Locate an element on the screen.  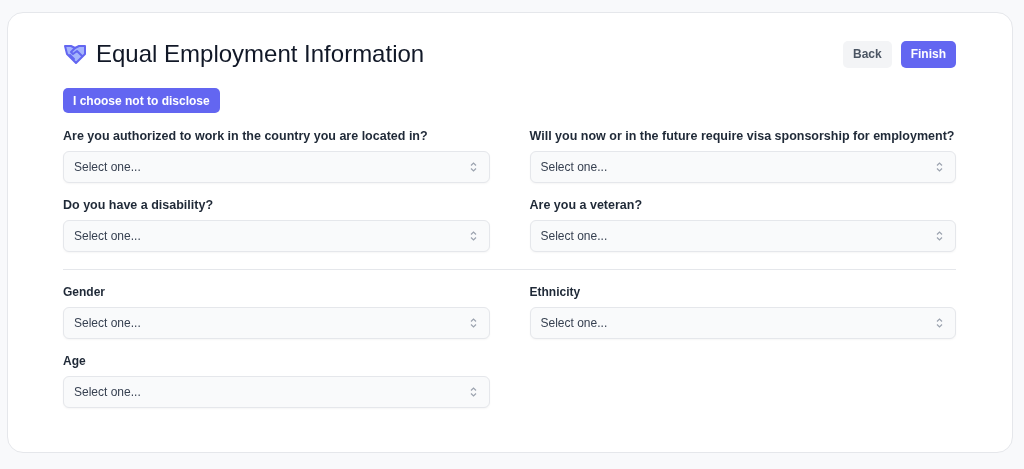
field-label: Do you have a disability? is located at coordinates (139, 205).